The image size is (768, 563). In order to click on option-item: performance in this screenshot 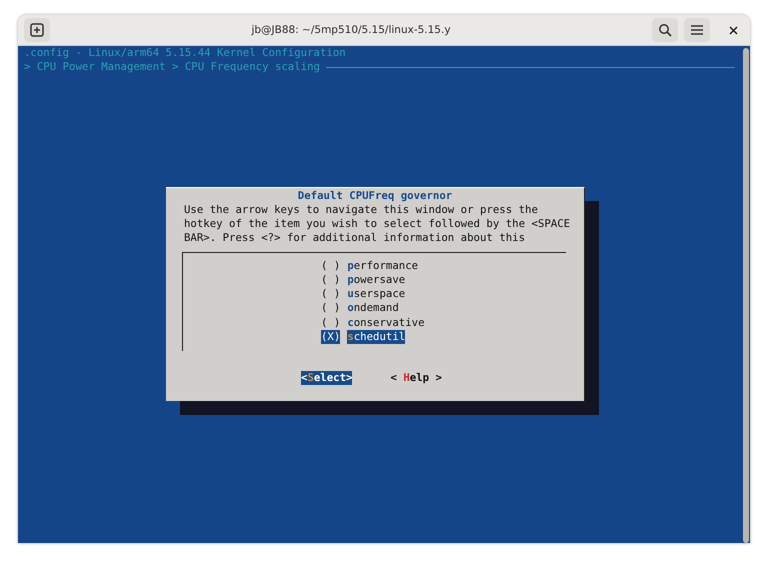, I will do `click(382, 265)`.